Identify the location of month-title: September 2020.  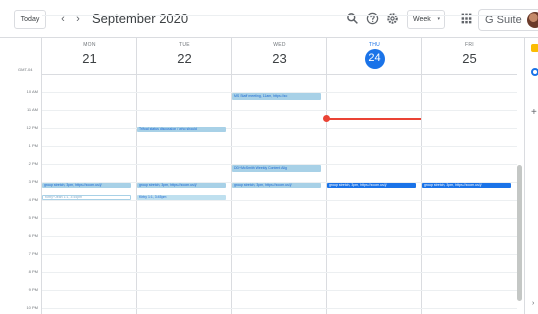
(140, 18).